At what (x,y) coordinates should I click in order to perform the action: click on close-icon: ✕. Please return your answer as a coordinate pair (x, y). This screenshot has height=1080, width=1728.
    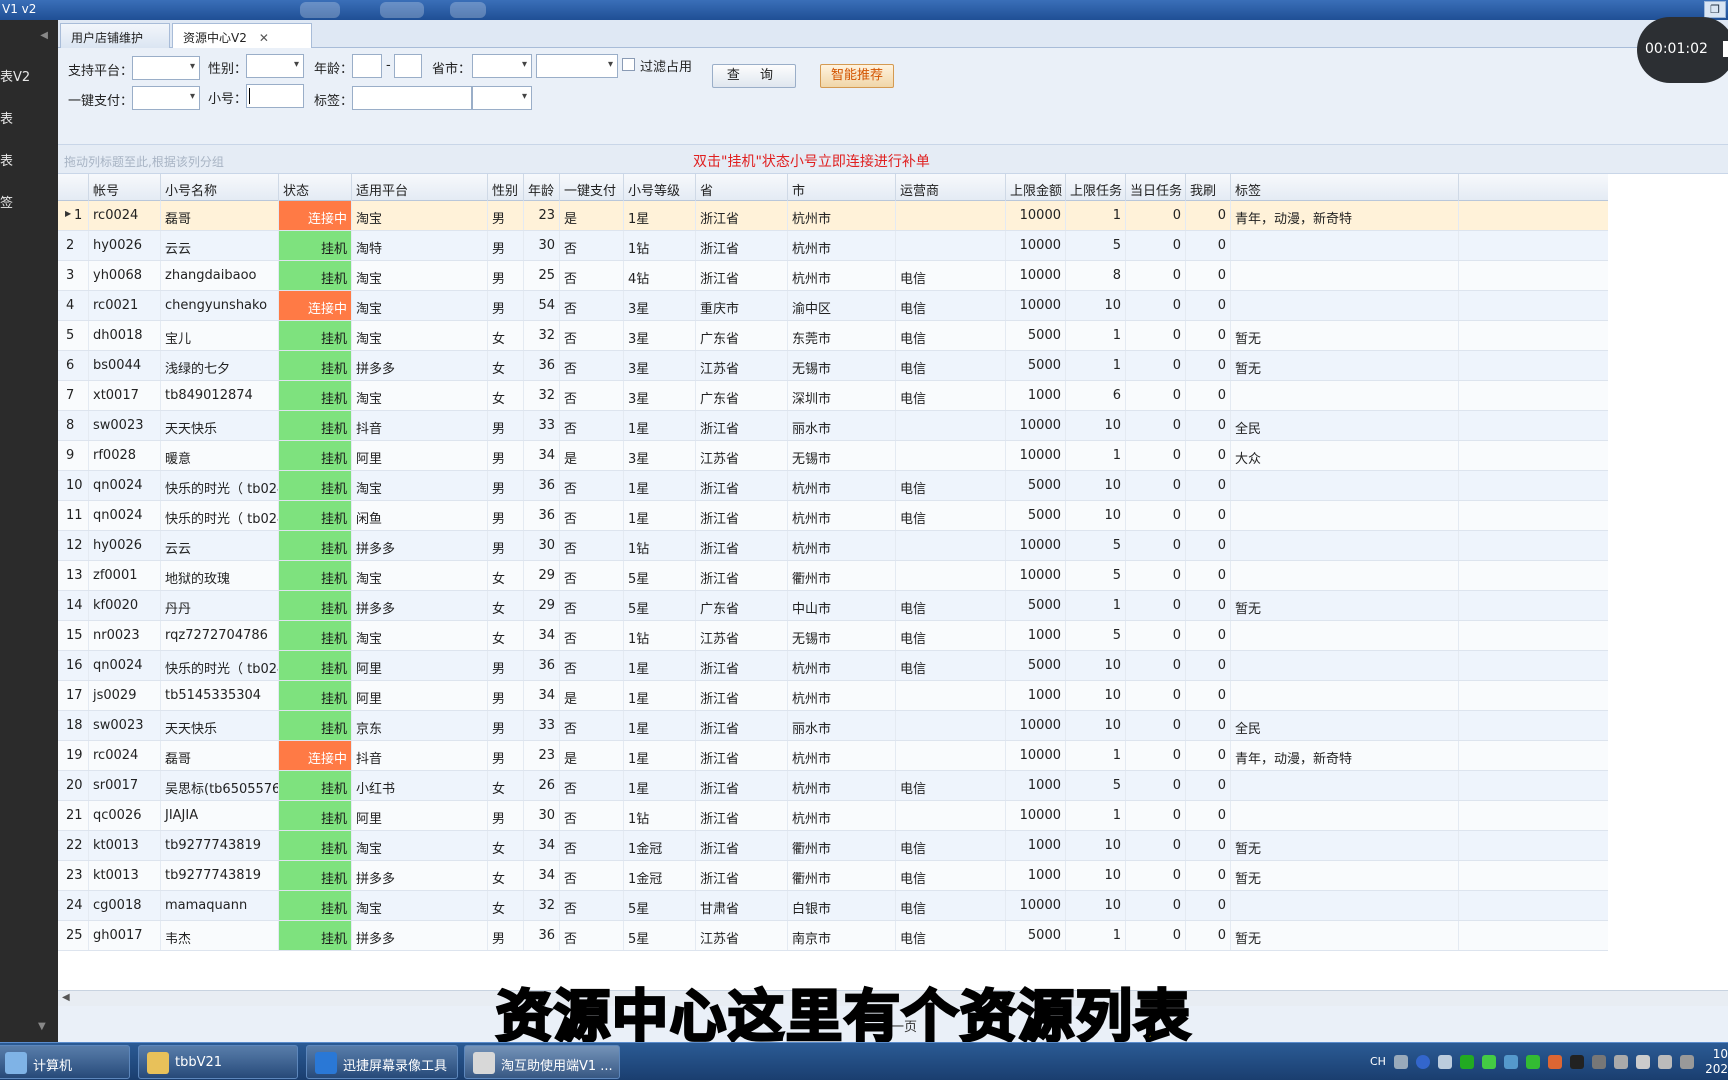
    Looking at the image, I should click on (264, 38).